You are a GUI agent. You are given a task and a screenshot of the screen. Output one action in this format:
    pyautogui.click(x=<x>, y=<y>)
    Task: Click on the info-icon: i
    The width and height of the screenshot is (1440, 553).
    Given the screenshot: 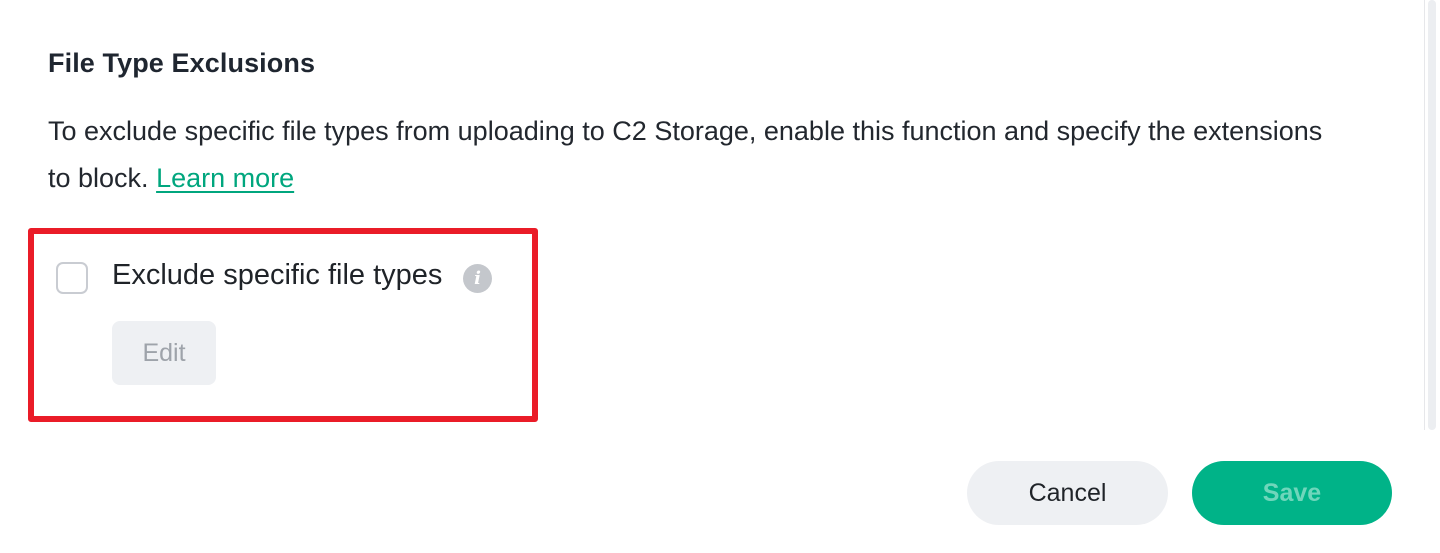 What is the action you would take?
    pyautogui.click(x=477, y=278)
    